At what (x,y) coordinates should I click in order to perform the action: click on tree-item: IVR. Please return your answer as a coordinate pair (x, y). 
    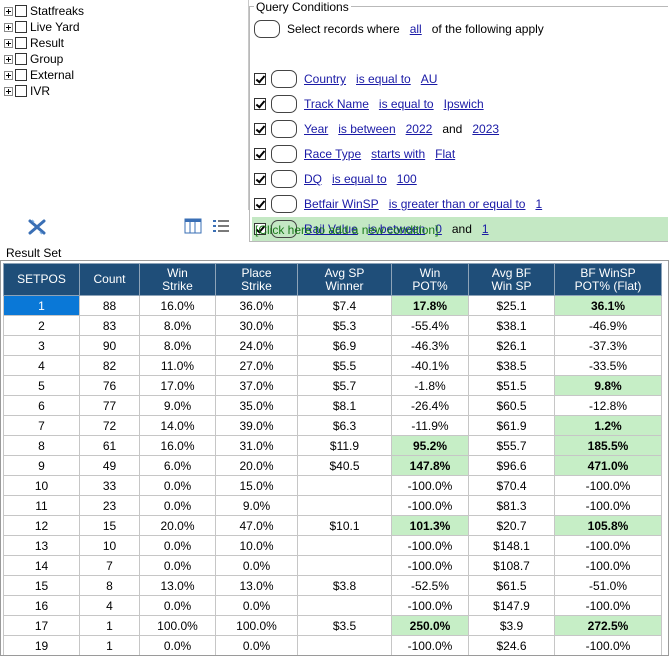
    Looking at the image, I should click on (27, 91).